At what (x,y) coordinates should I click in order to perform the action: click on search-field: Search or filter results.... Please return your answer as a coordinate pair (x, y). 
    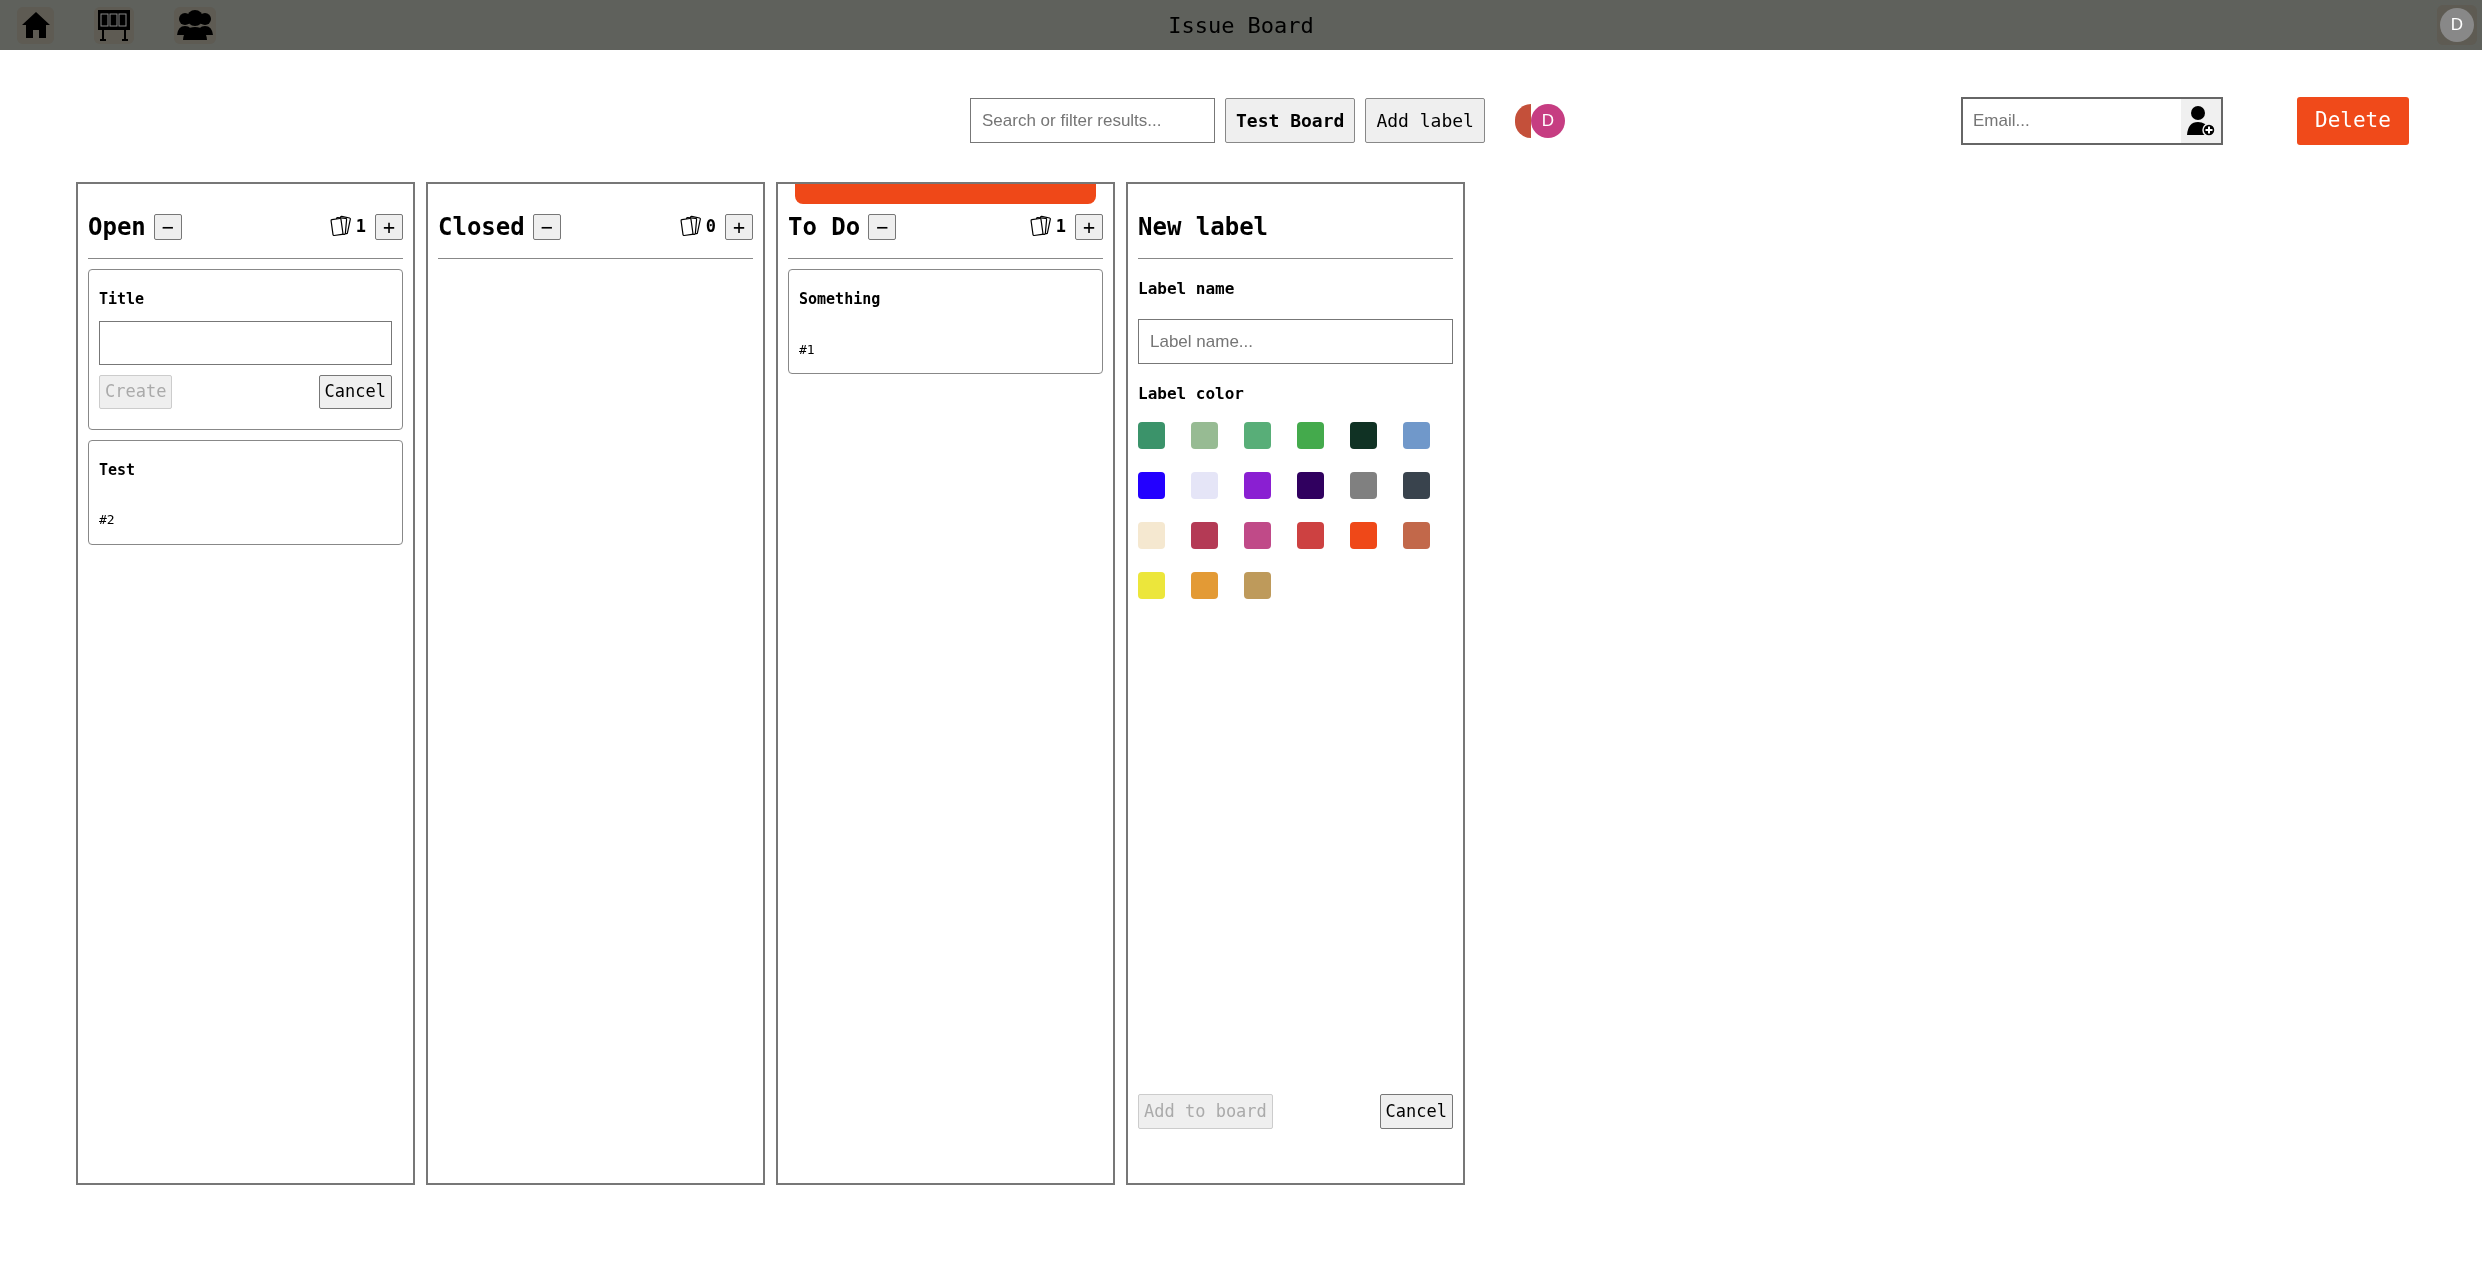
    Looking at the image, I should click on (1092, 120).